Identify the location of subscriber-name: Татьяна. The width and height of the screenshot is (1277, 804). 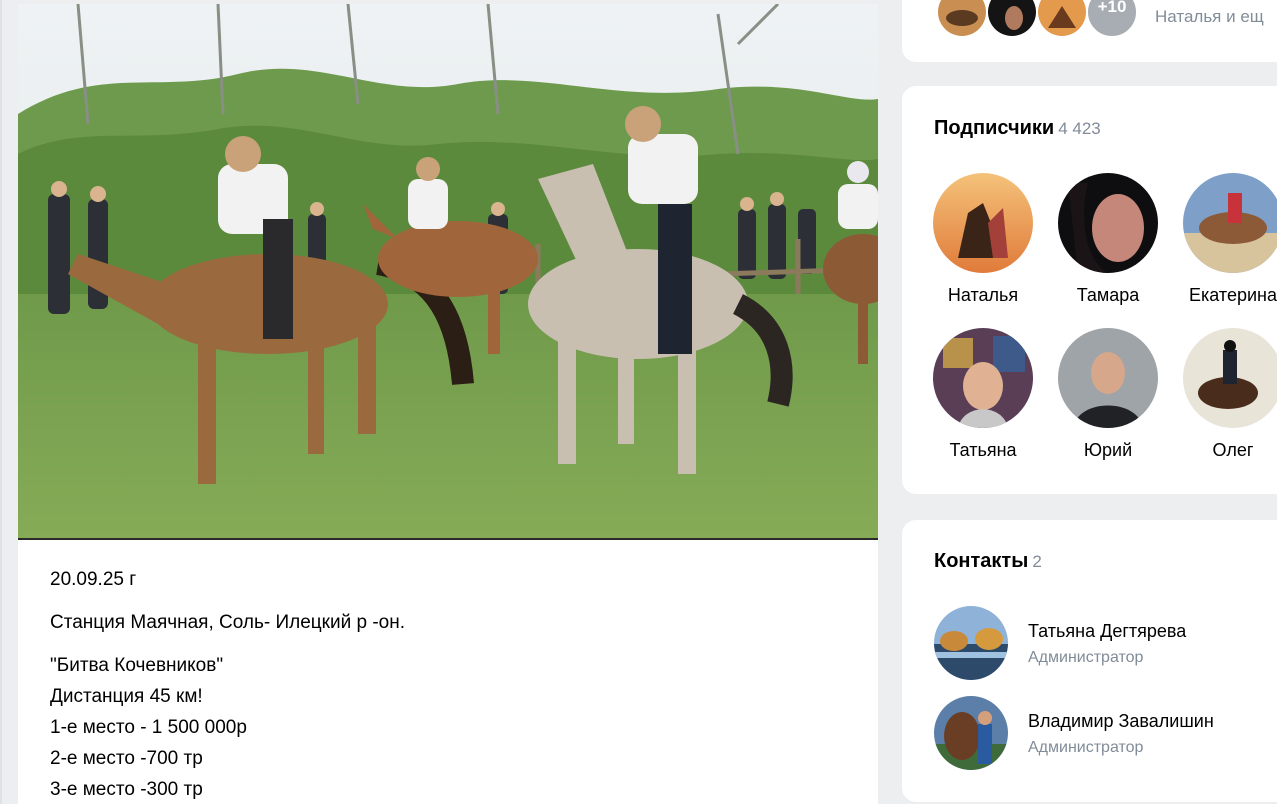
(983, 450).